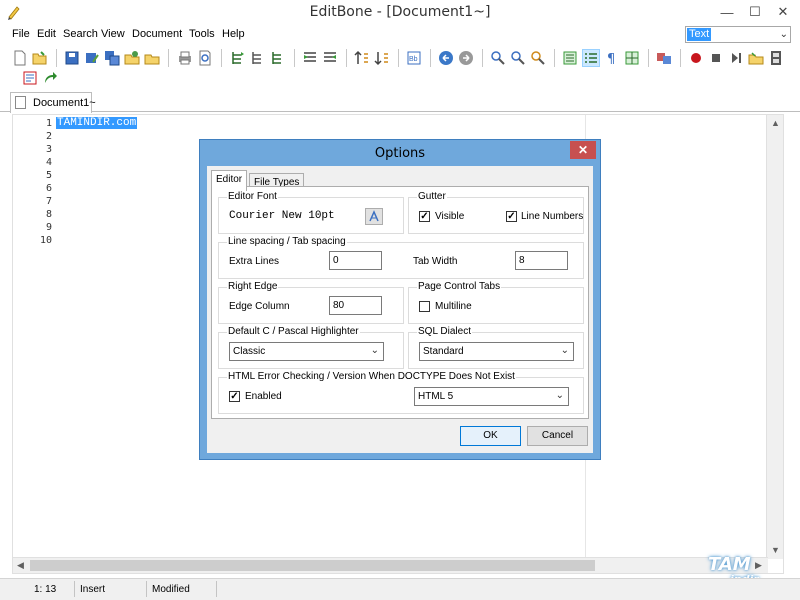 This screenshot has height=600, width=800. What do you see at coordinates (362, 58) in the screenshot?
I see `sort-ascending-icon` at bounding box center [362, 58].